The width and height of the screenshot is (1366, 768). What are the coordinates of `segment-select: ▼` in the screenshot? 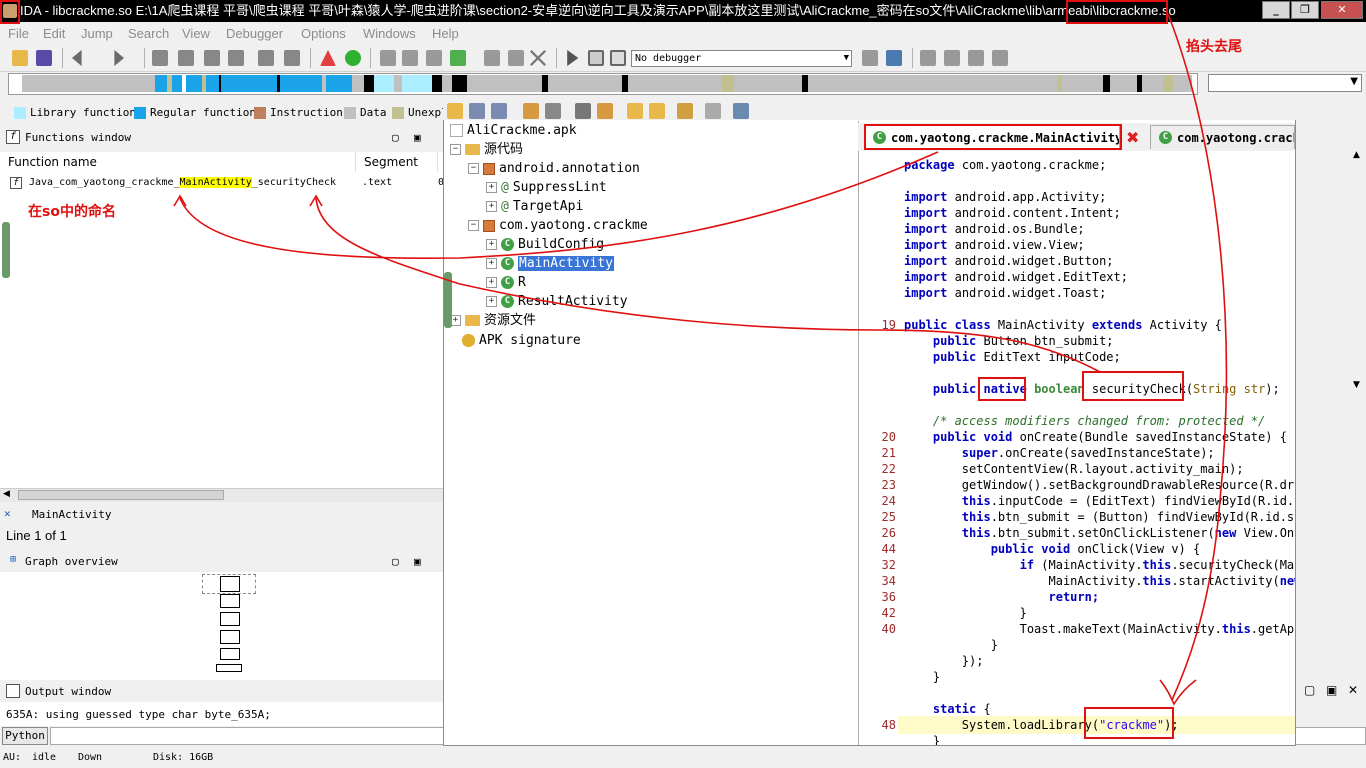 It's located at (1285, 83).